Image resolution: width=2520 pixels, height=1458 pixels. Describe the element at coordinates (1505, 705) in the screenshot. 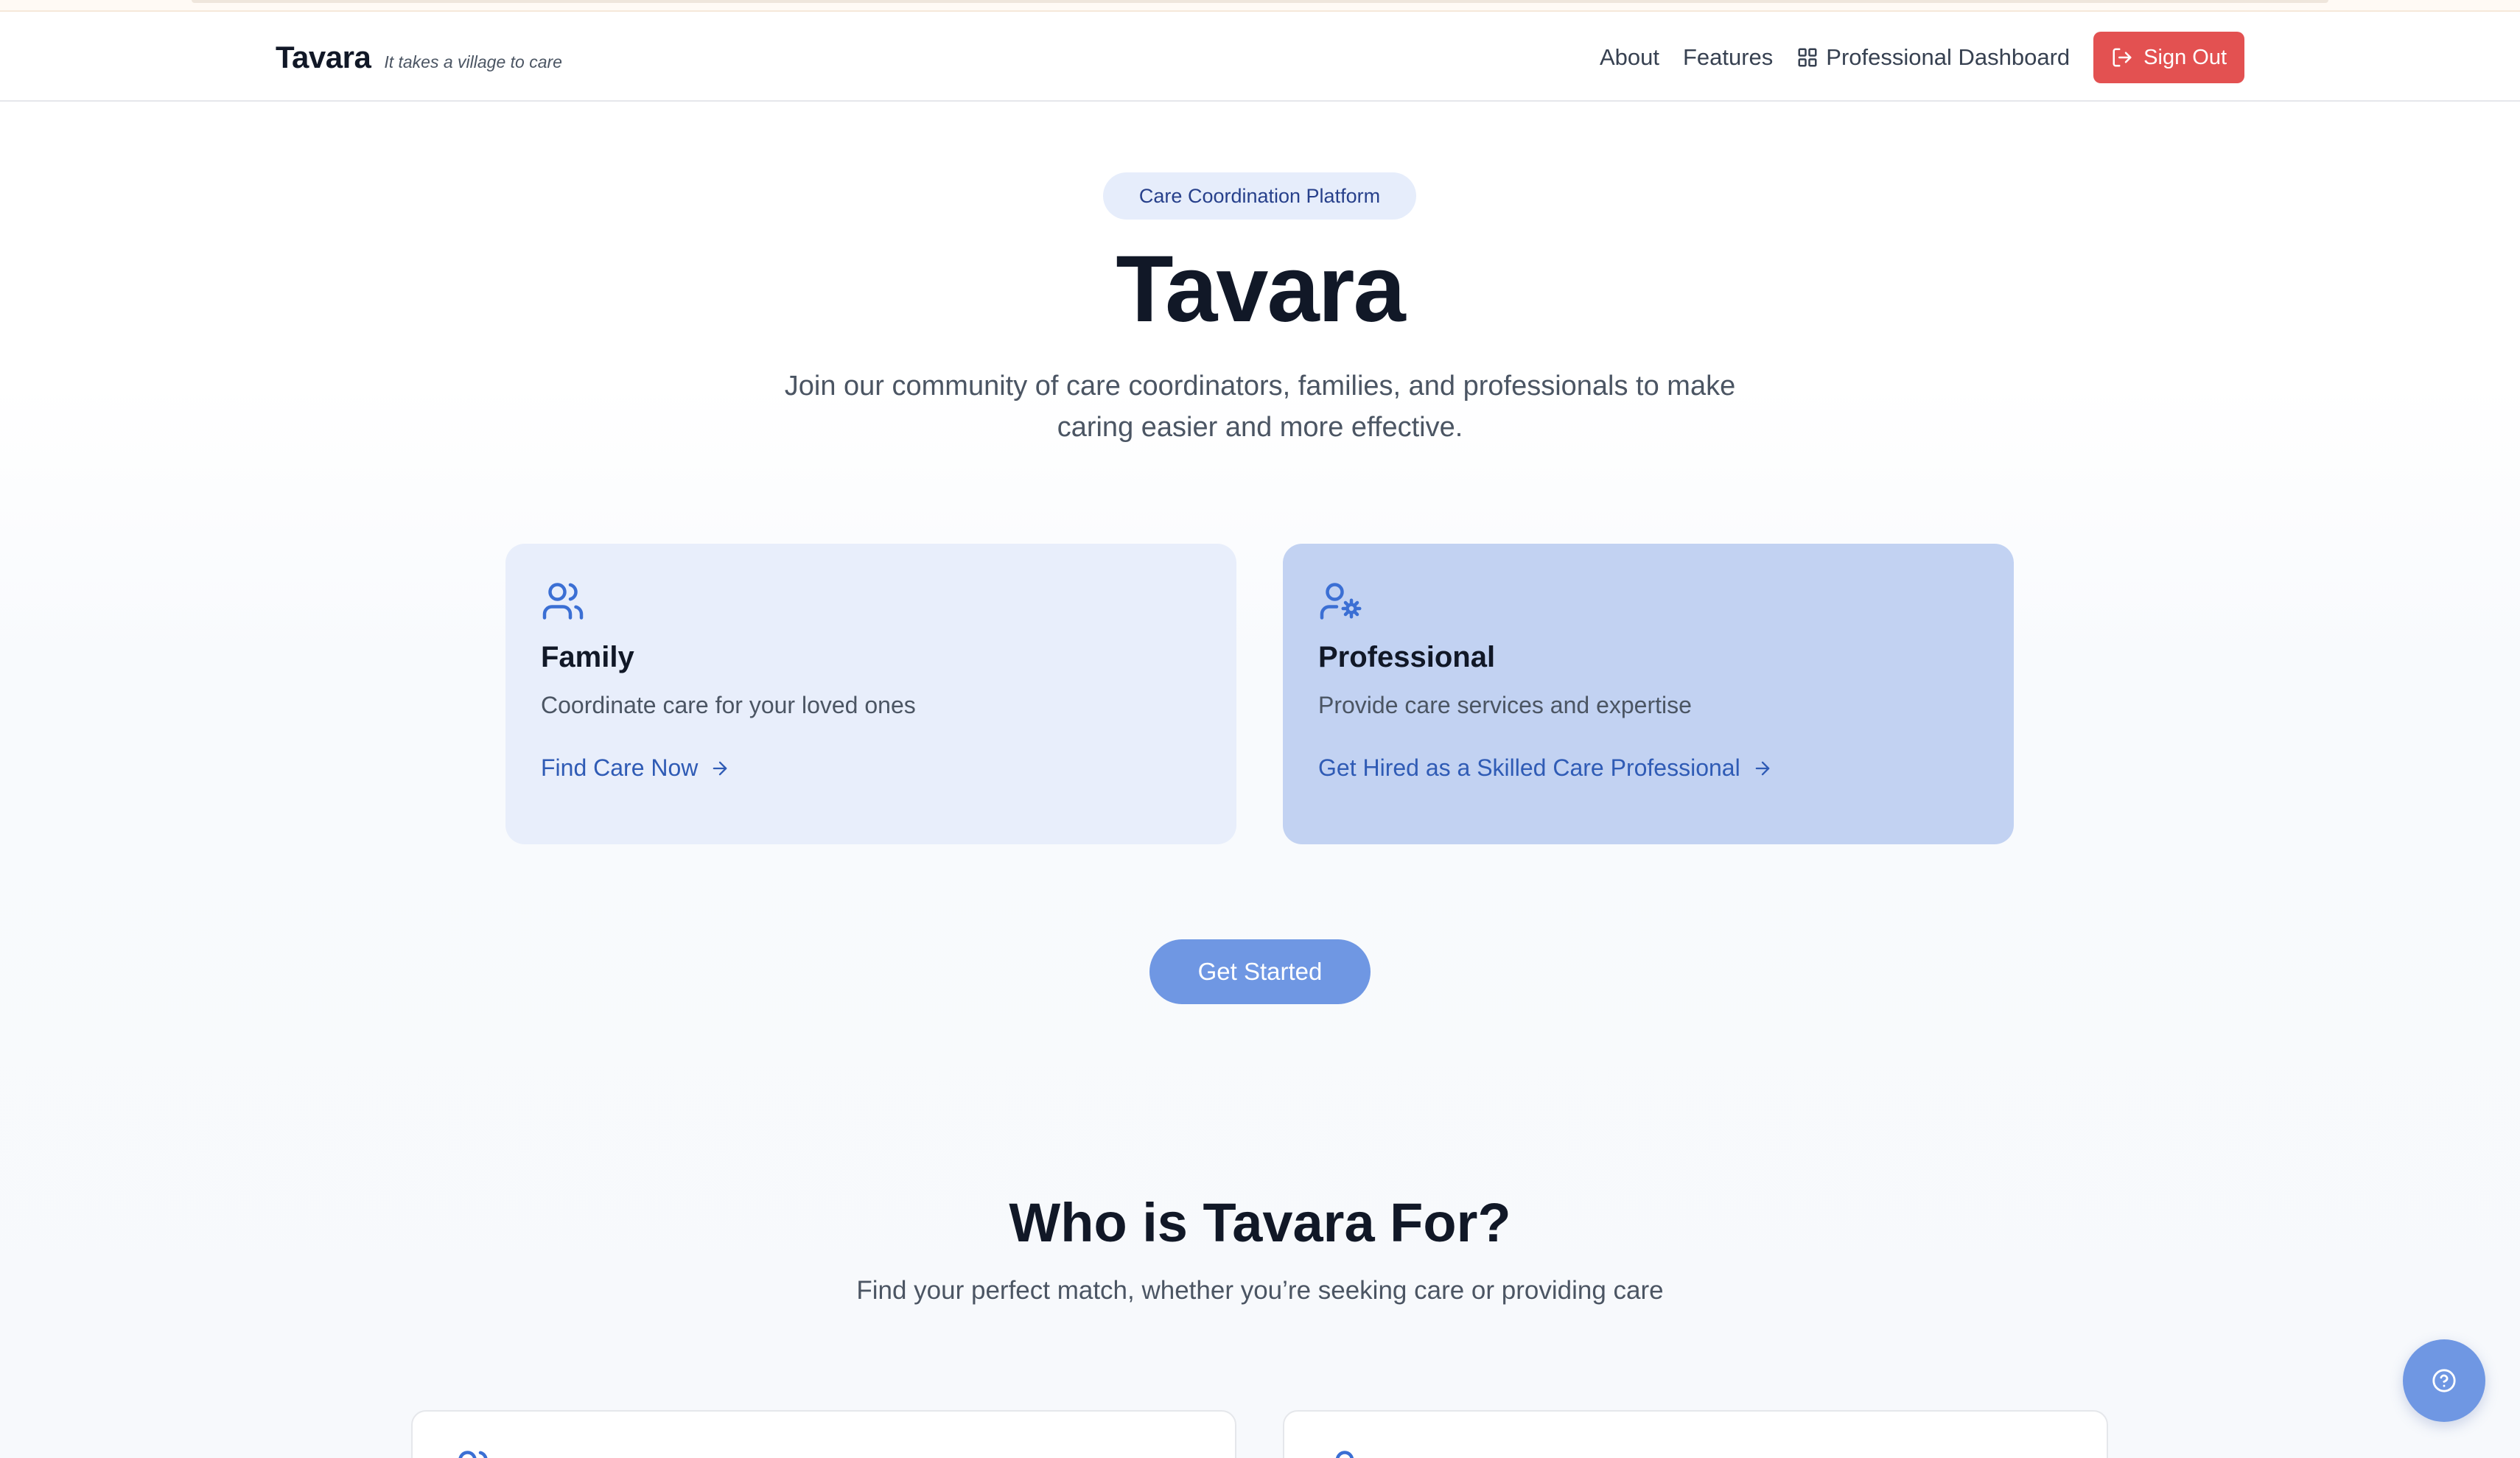

I see `professional-card-description: Provide care services and expertise` at that location.